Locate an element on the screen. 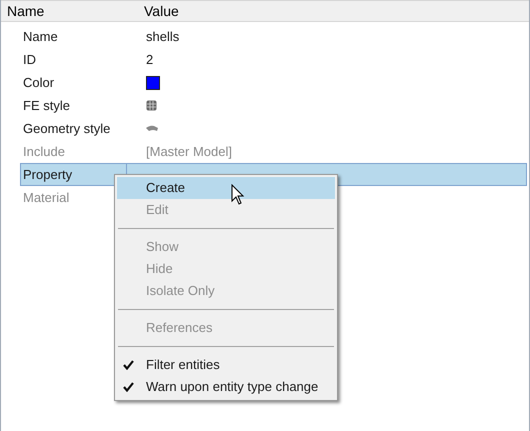  property-name: ID is located at coordinates (29, 59).